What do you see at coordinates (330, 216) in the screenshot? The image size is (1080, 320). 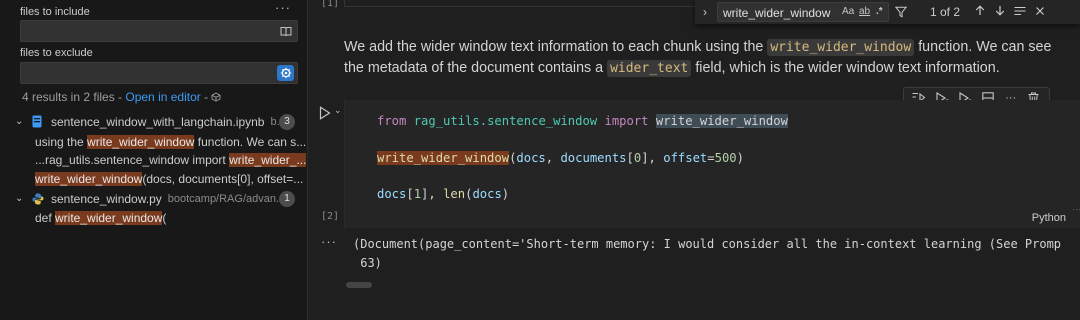 I see `execution-count: [2]` at bounding box center [330, 216].